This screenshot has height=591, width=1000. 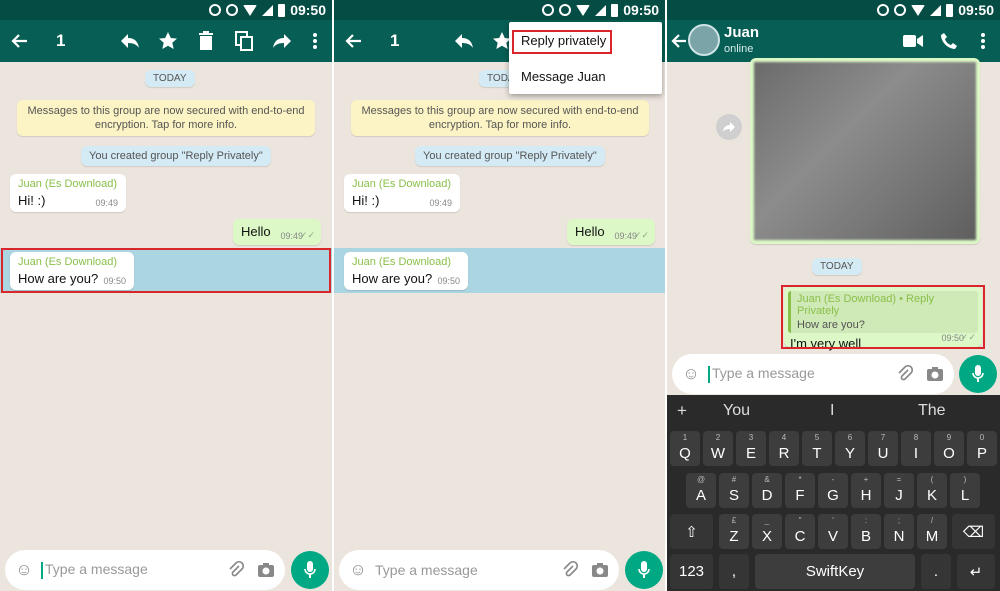 I want to click on key-b: :B, so click(x=866, y=531).